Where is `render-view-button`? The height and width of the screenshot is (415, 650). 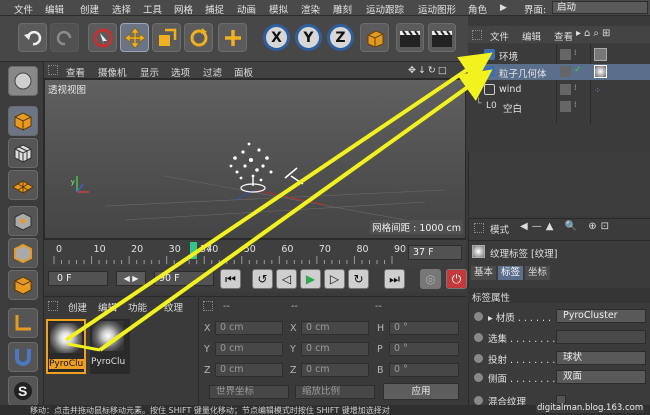
render-view-button is located at coordinates (410, 37).